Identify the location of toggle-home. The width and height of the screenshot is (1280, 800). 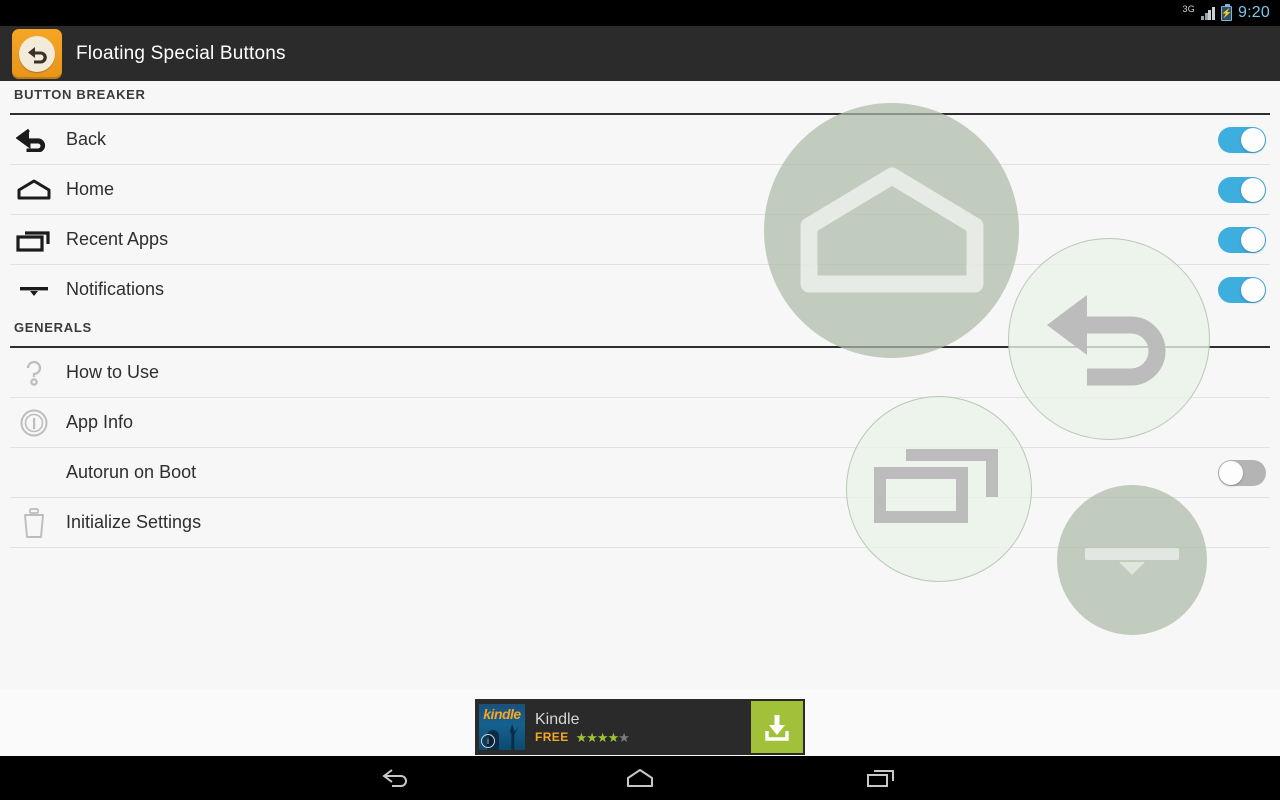
(1242, 189).